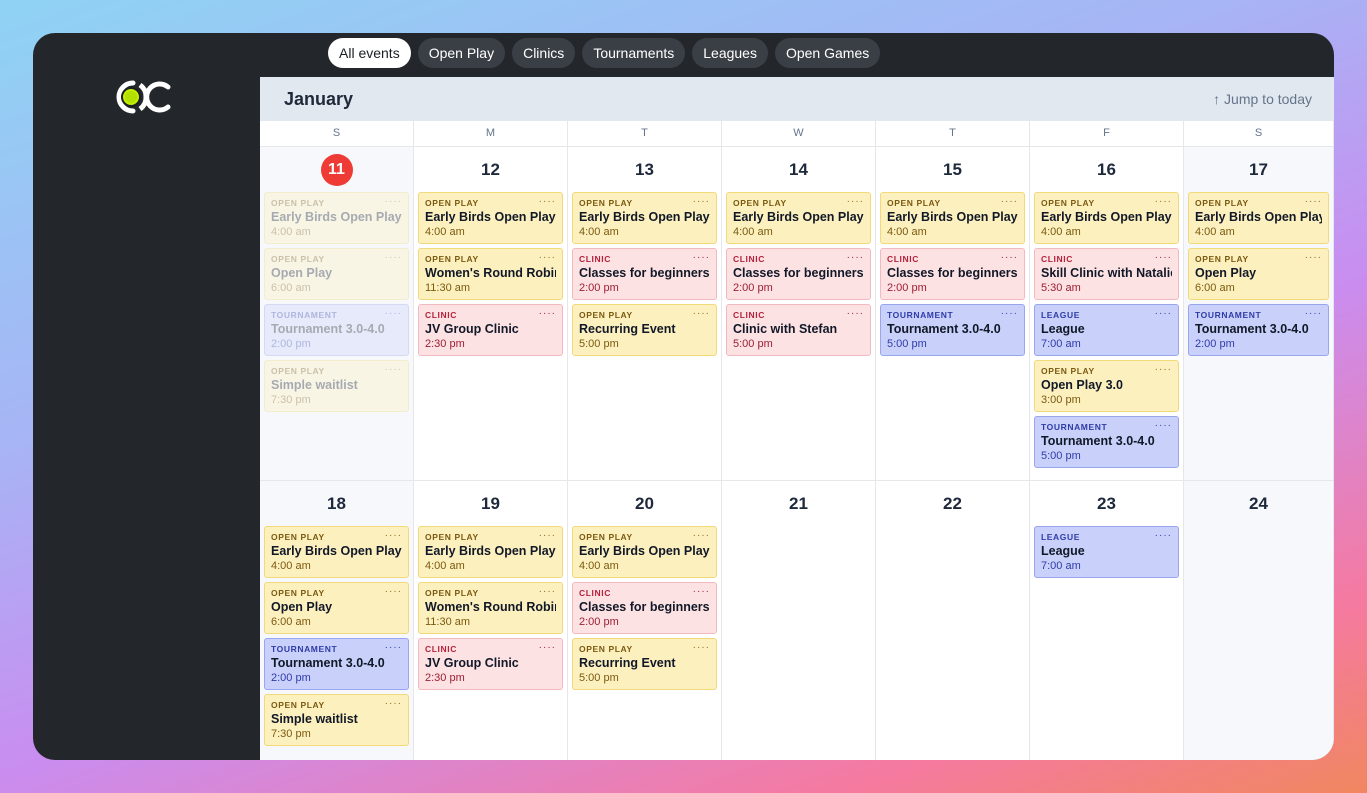 The image size is (1367, 793). Describe the element at coordinates (799, 620) in the screenshot. I see `calendar-day-cell: 21` at that location.